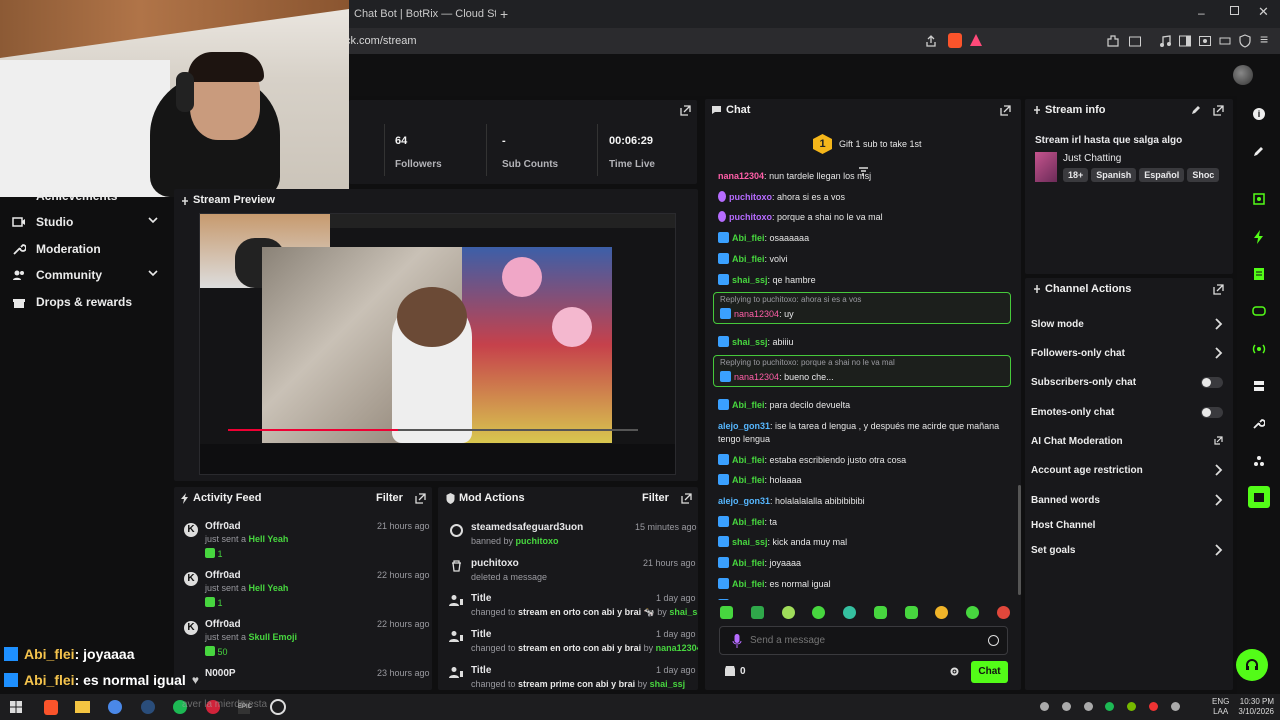  What do you see at coordinates (527, 527) in the screenshot?
I see `mod-action-title: steamedsafeguard3uon` at bounding box center [527, 527].